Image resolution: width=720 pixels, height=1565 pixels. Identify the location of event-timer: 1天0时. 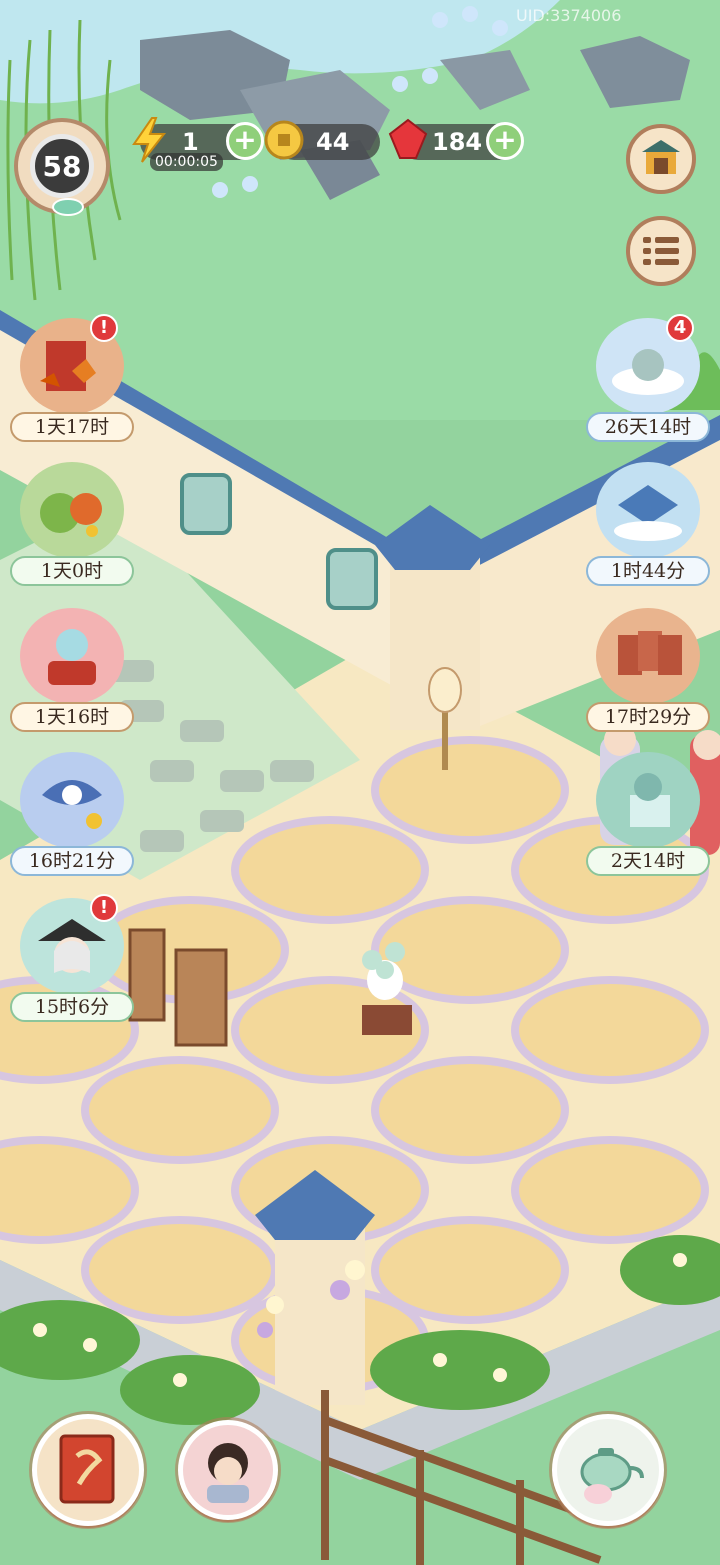
(72, 571).